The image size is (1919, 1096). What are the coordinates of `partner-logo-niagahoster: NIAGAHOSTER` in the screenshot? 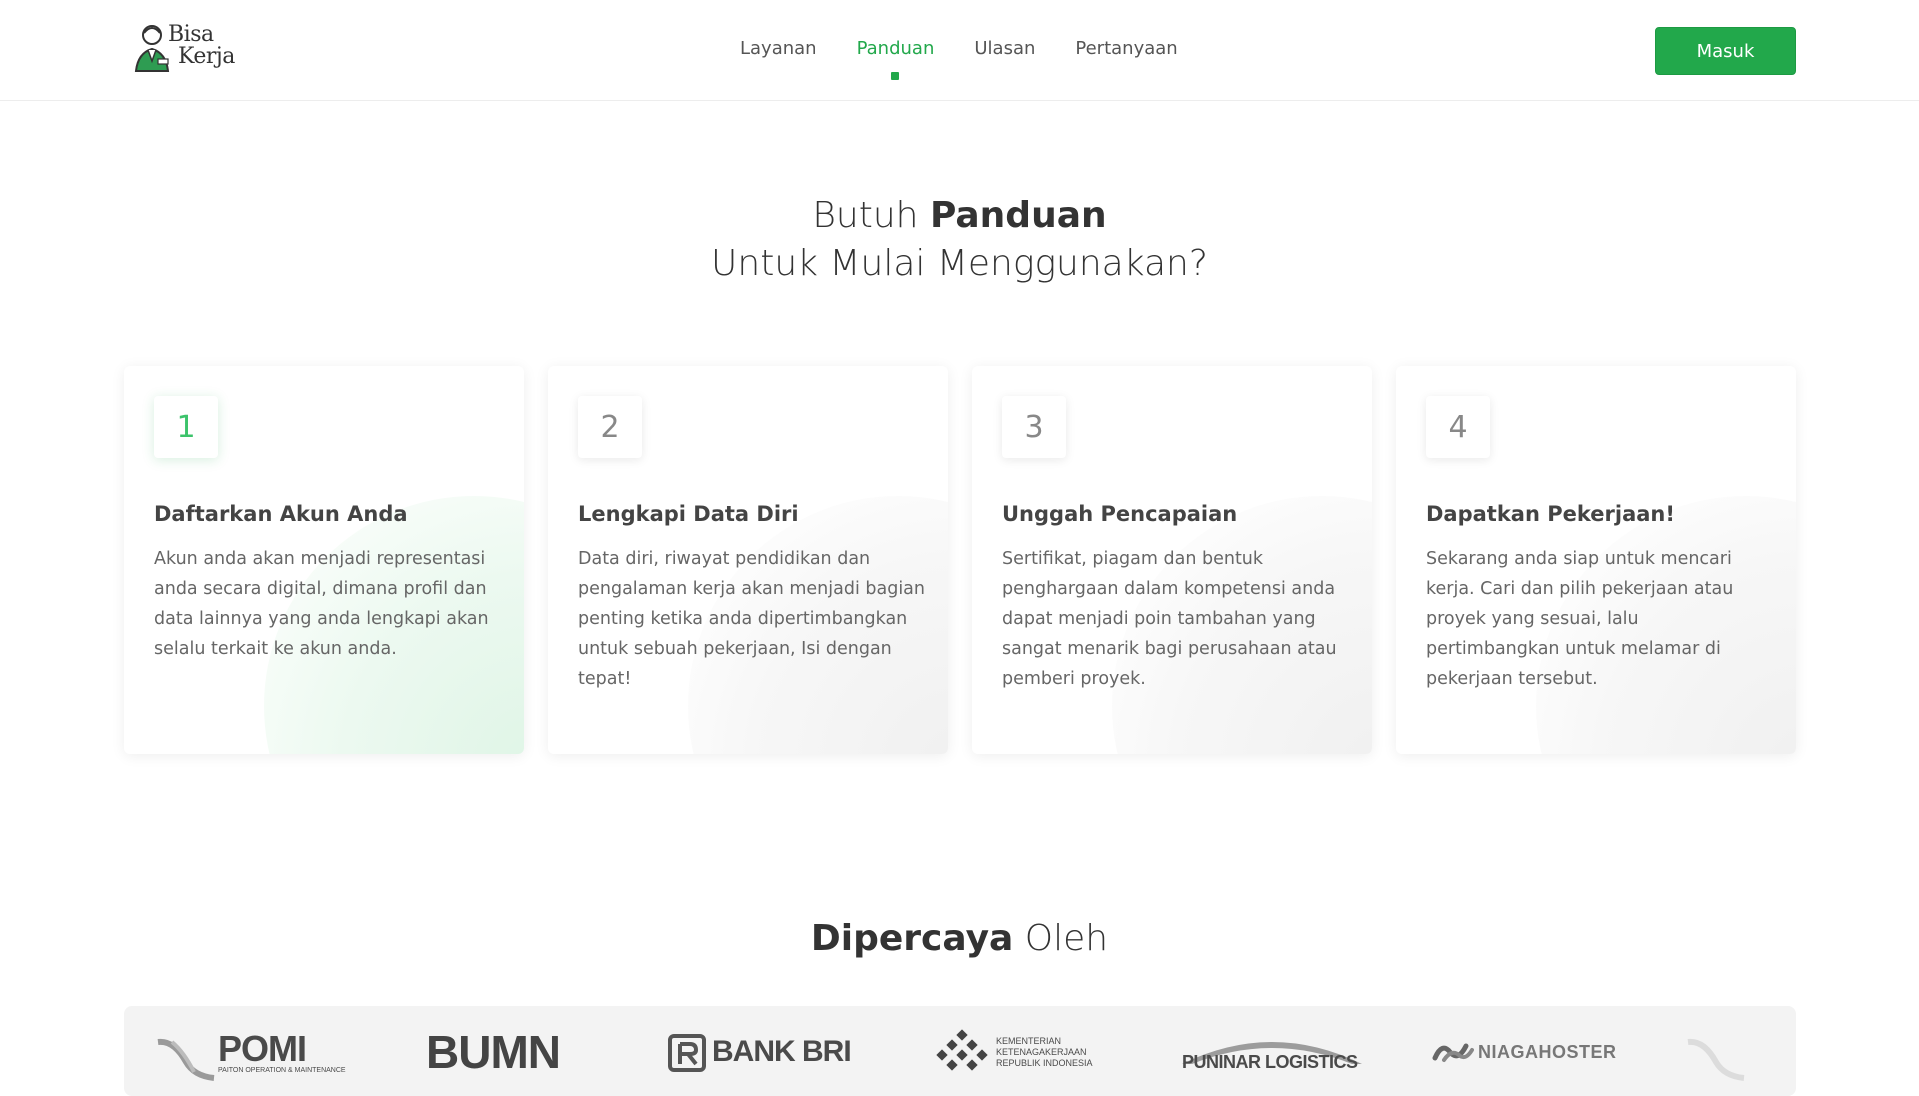 It's located at (1524, 1052).